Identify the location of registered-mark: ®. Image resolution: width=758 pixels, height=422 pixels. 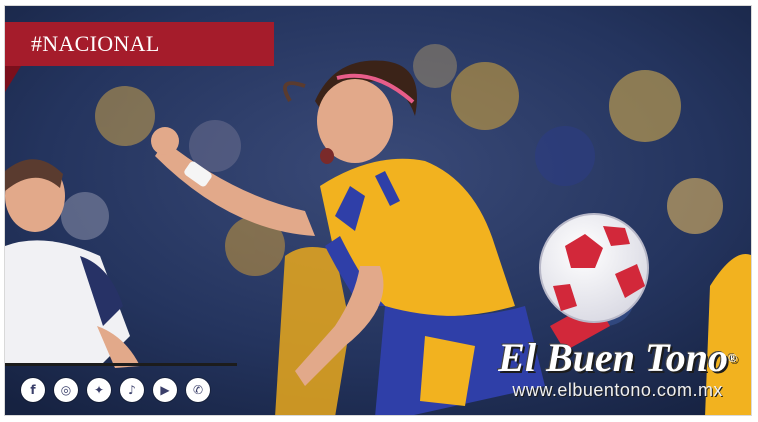
(732, 358).